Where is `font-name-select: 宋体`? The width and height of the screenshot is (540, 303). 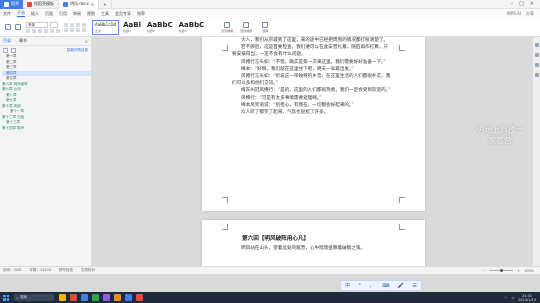
font-name-select: 宋体 is located at coordinates (37, 24).